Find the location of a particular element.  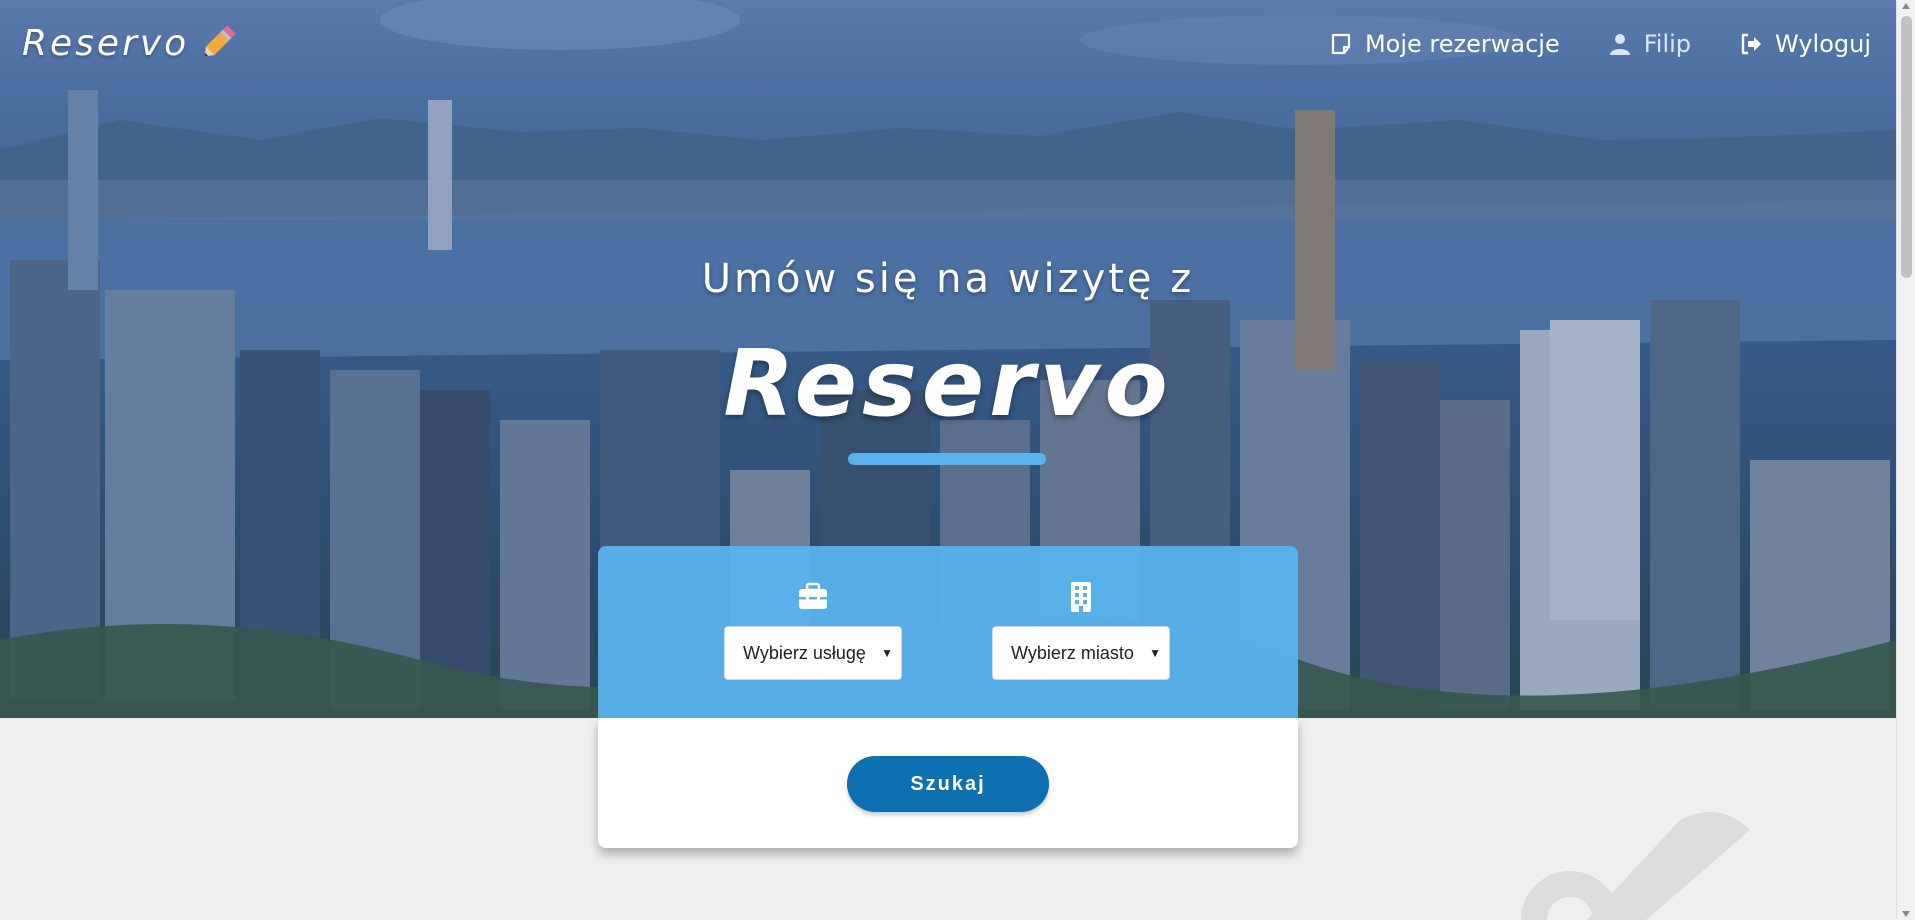

hero-title-underline is located at coordinates (947, 459).